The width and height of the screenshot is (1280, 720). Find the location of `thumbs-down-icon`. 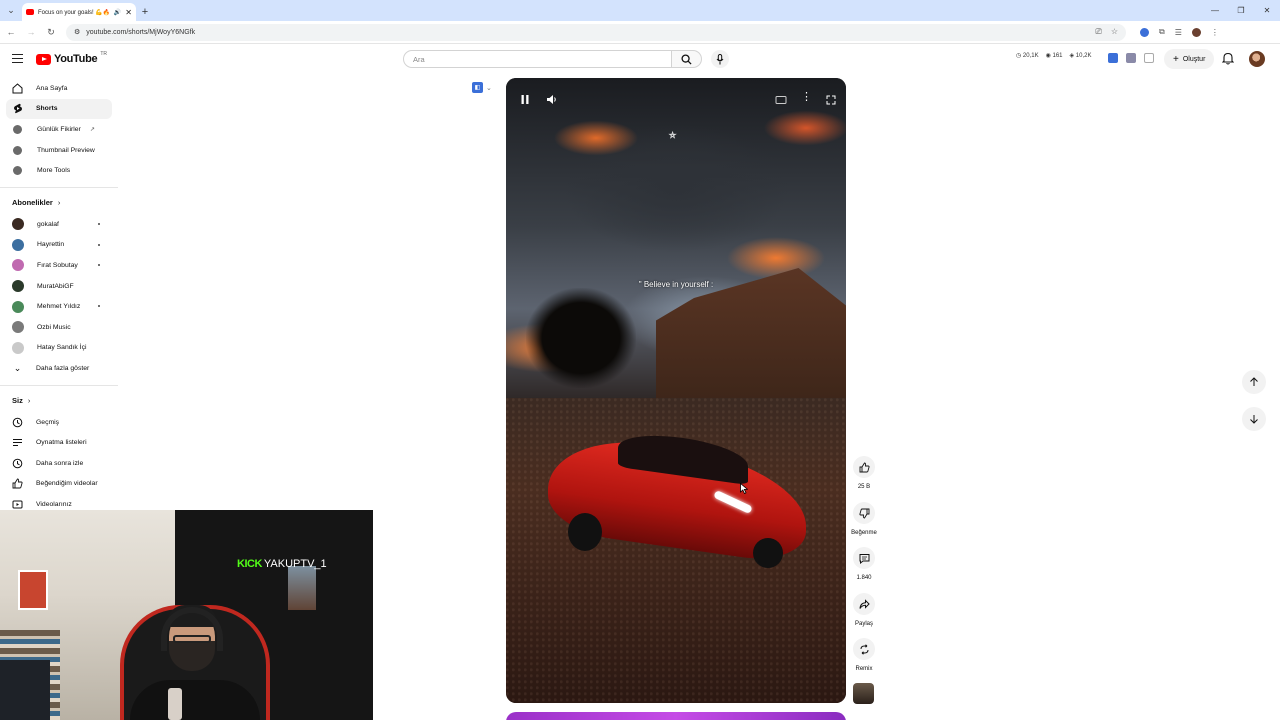

thumbs-down-icon is located at coordinates (864, 513).